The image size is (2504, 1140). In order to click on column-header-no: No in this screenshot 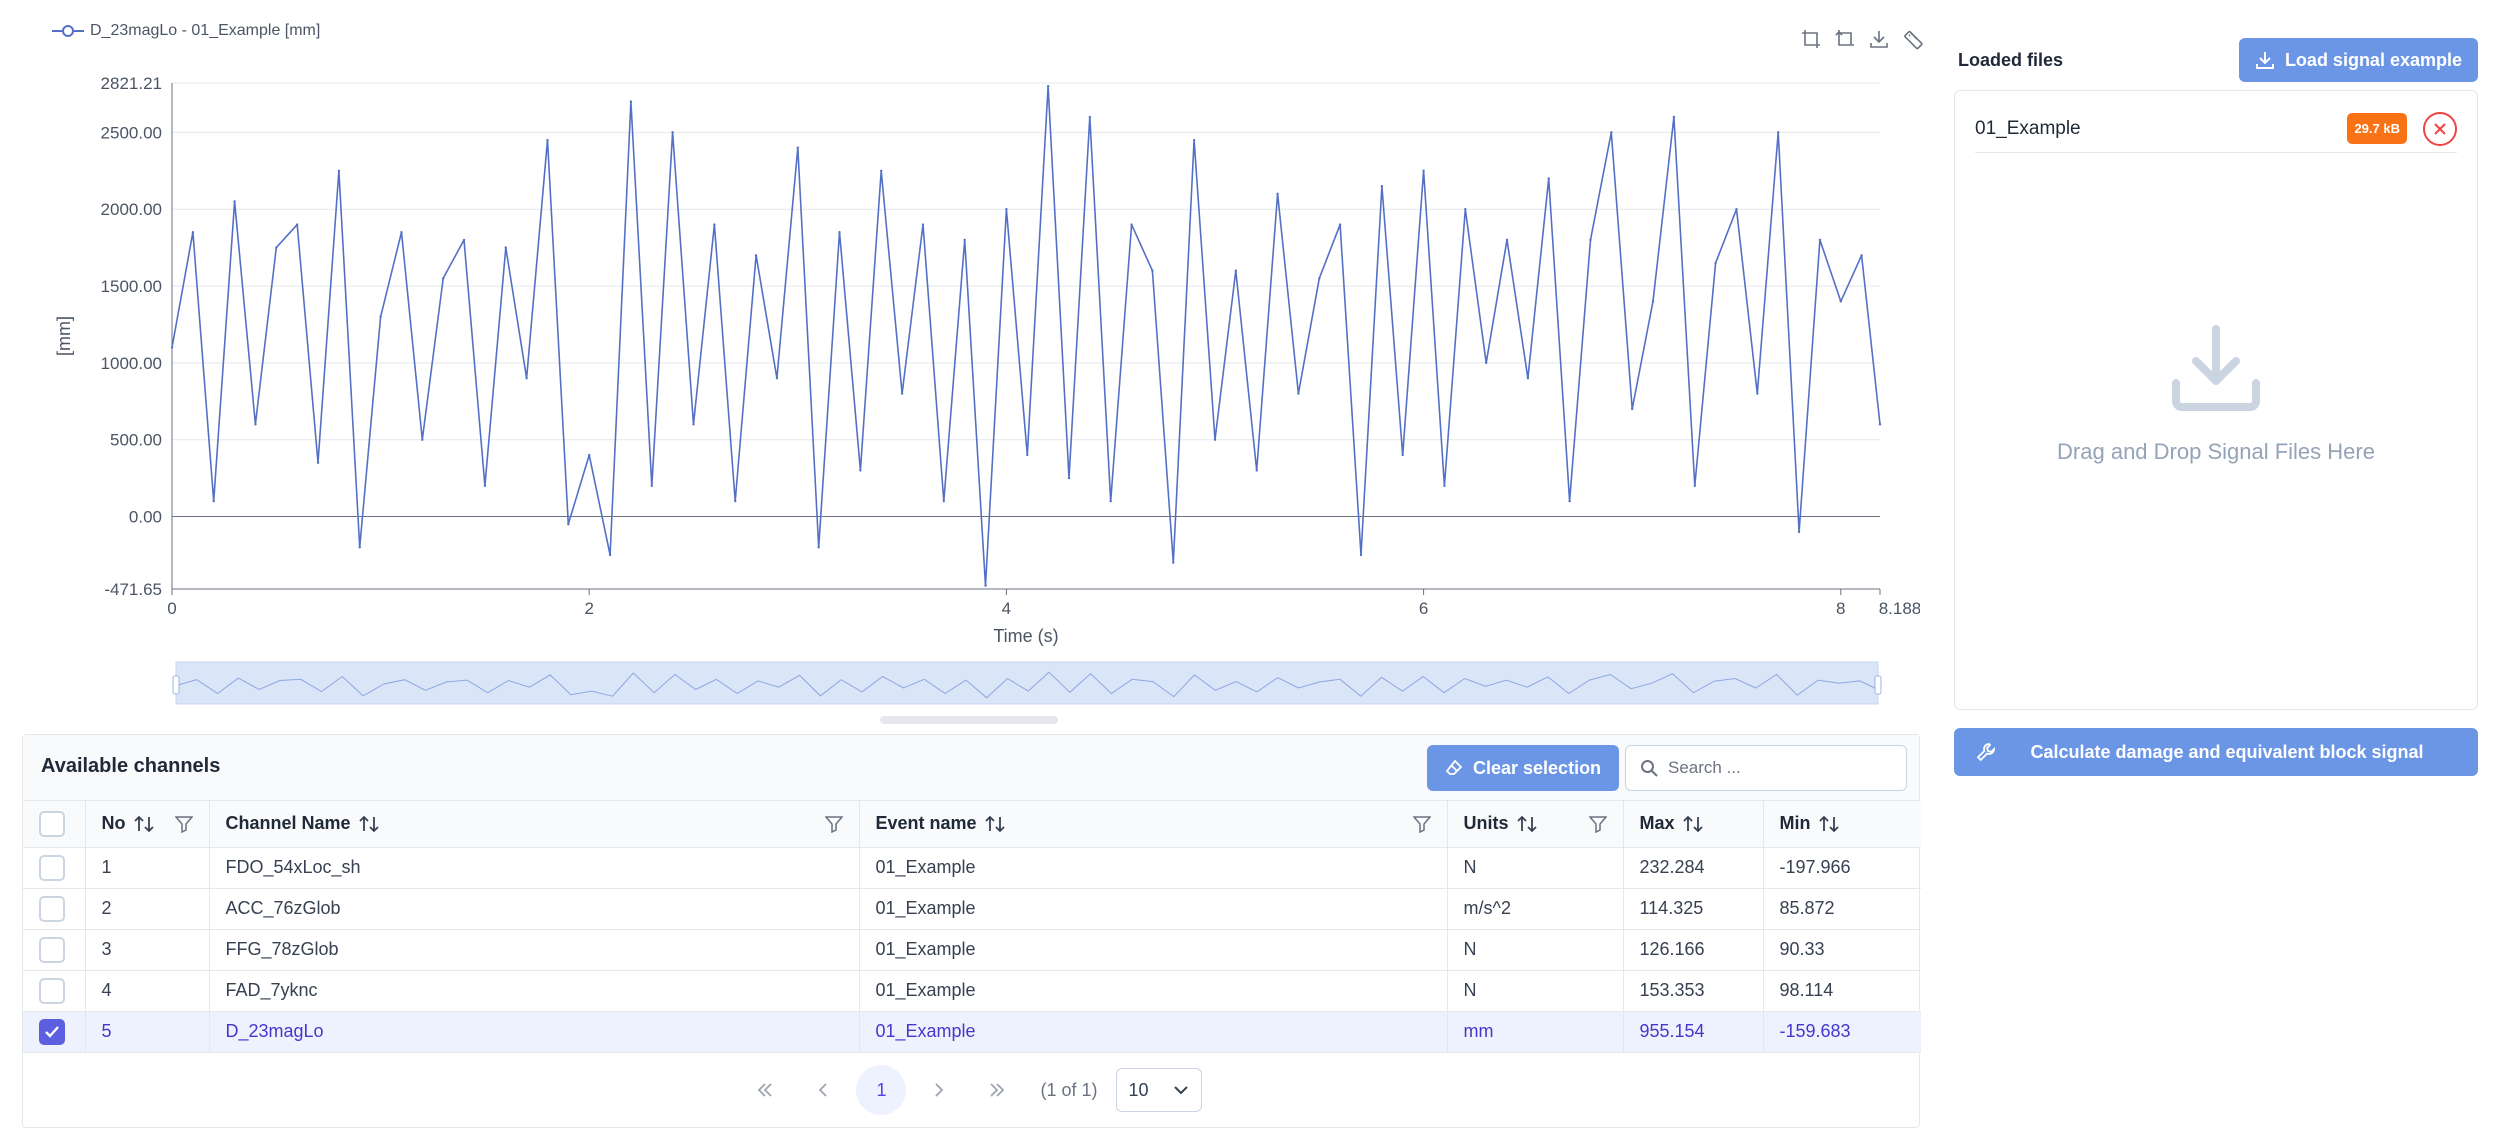, I will do `click(147, 824)`.